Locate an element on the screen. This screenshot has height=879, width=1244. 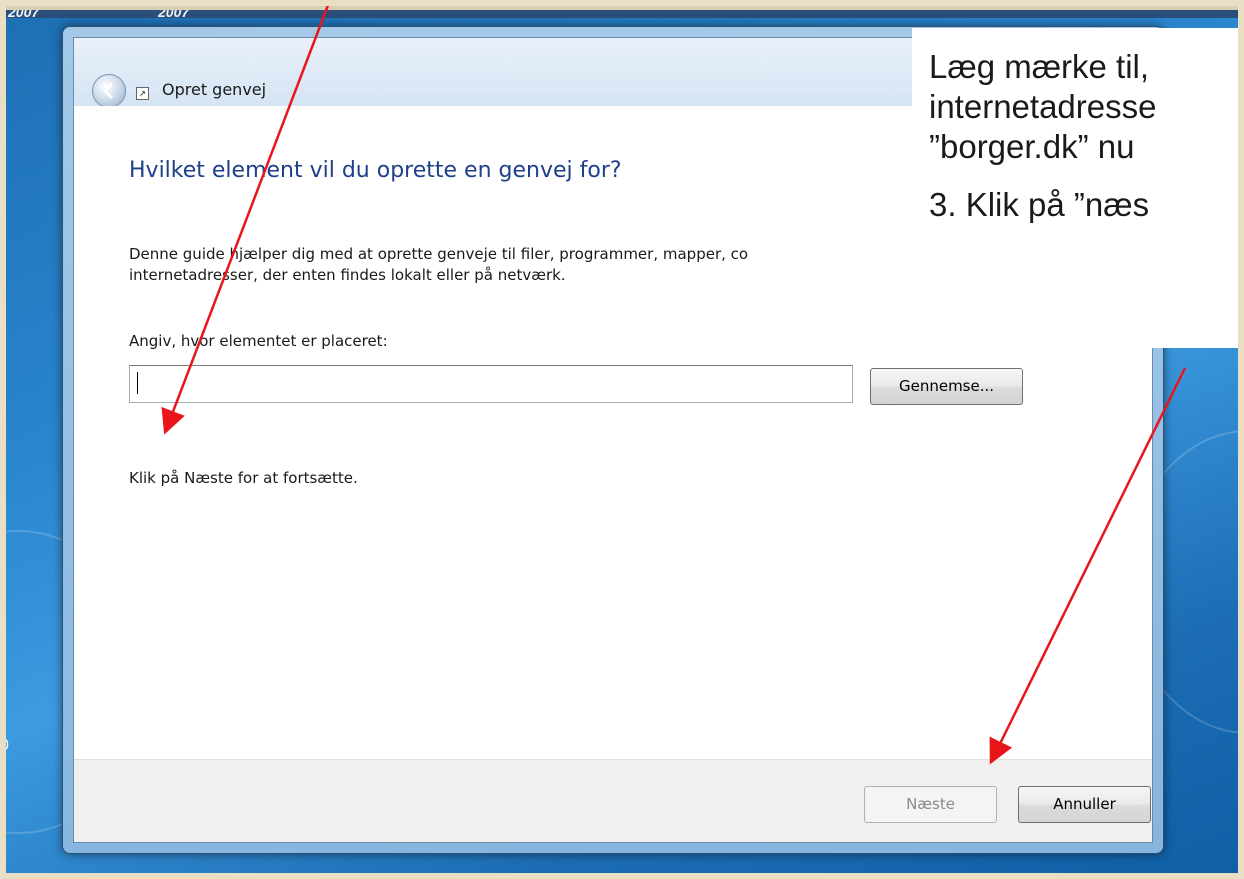
back-button is located at coordinates (109, 91).